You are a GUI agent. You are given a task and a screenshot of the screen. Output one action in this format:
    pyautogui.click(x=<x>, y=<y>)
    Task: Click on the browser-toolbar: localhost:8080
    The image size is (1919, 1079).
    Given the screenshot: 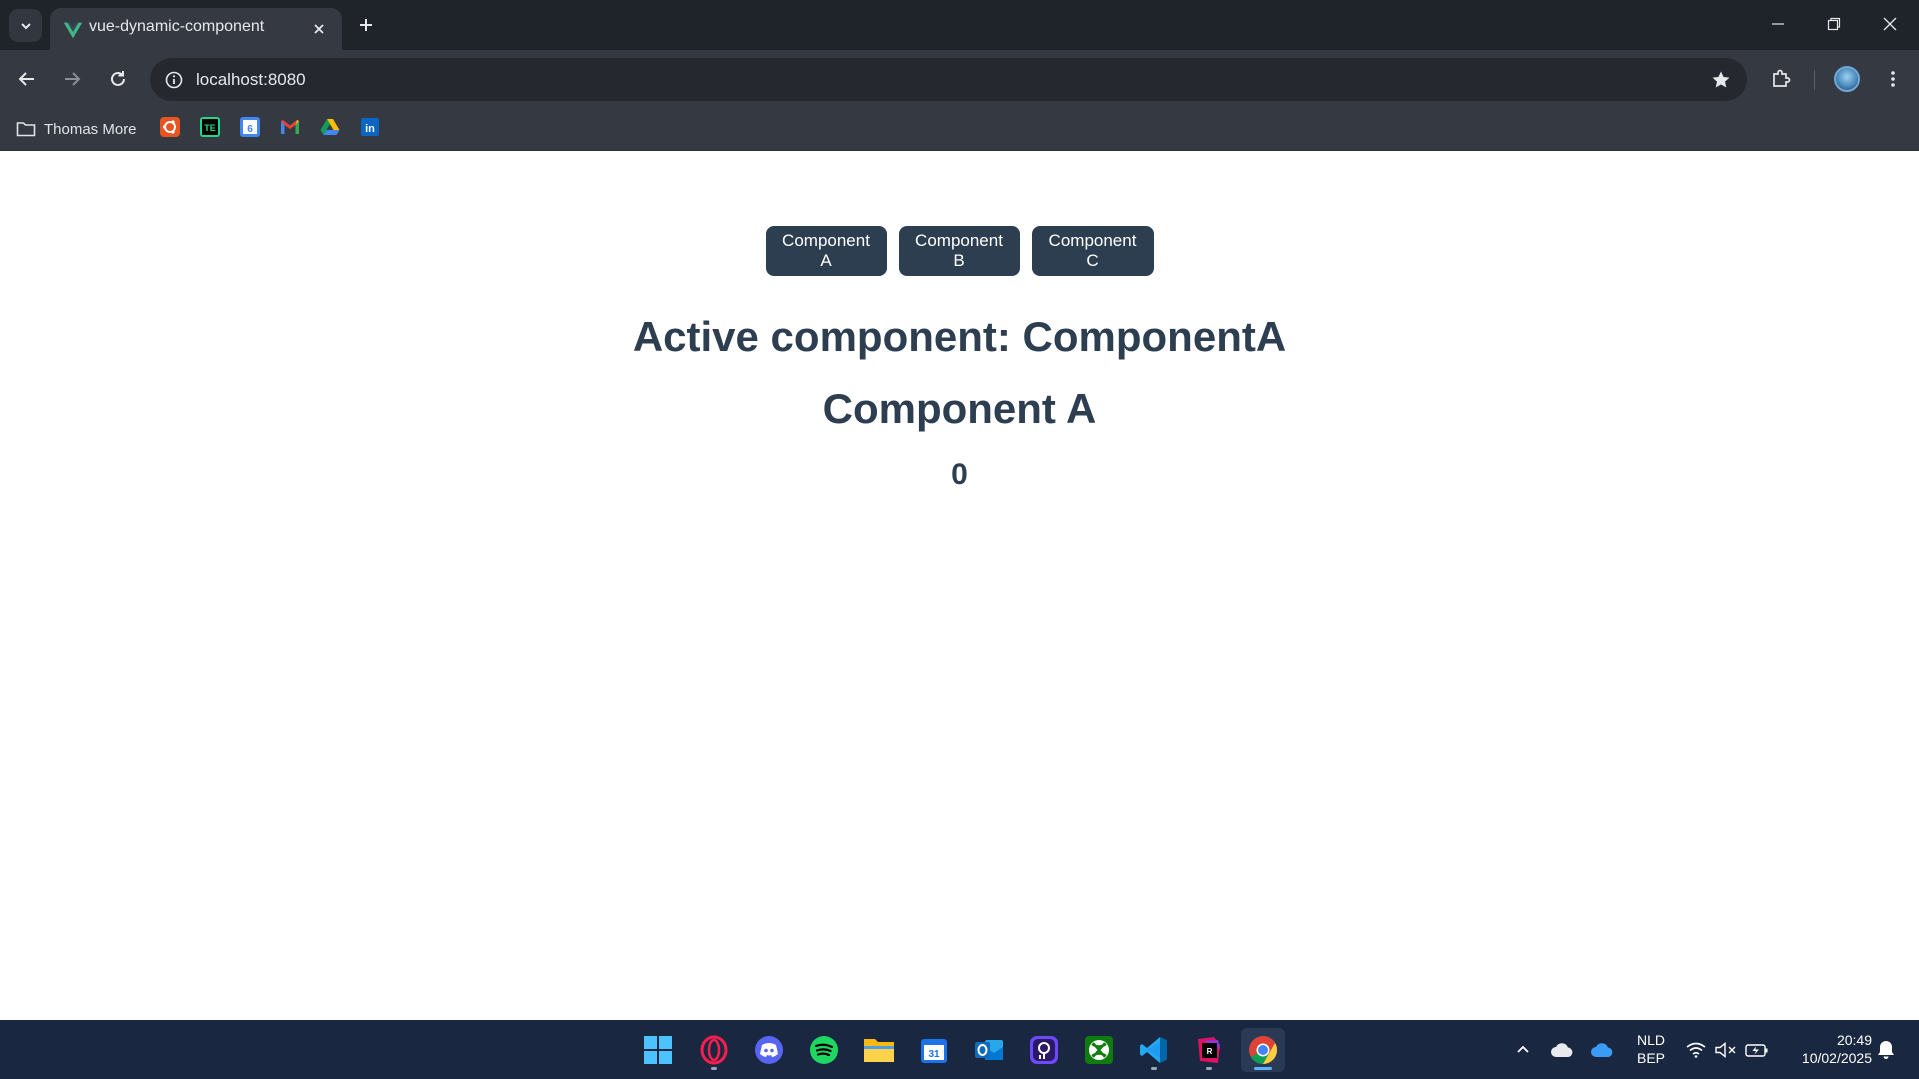 What is the action you would take?
    pyautogui.click(x=959, y=79)
    